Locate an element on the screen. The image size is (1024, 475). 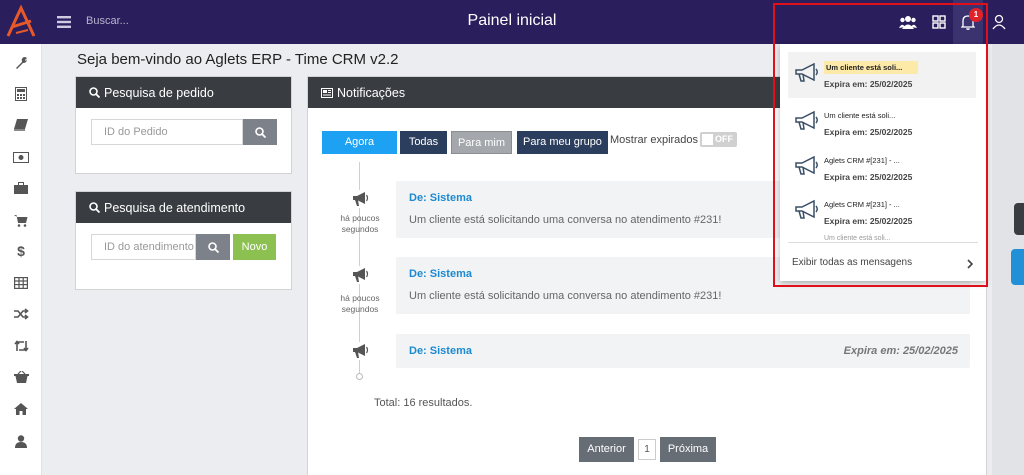
notification-item: De: Sistema Expira em: 25/02/2025 is located at coordinates (683, 351).